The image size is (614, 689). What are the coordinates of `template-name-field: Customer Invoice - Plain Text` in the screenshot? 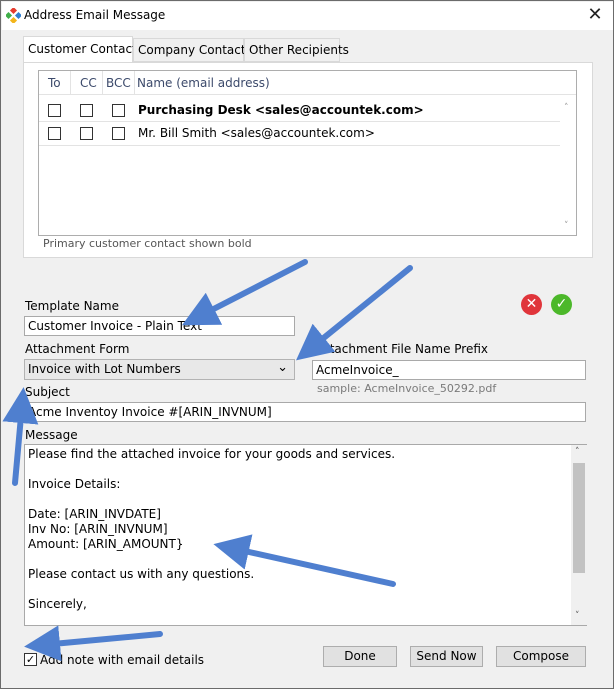 It's located at (159, 326).